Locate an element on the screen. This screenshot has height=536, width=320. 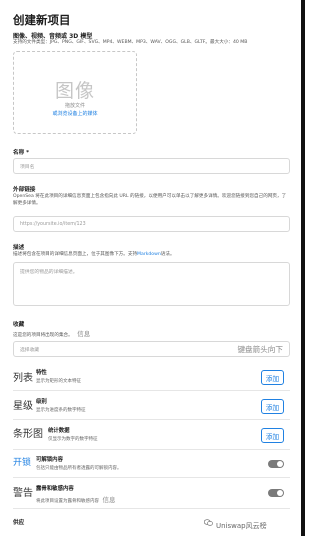
row-unlockable-title: 开锁 is located at coordinates (22, 463).